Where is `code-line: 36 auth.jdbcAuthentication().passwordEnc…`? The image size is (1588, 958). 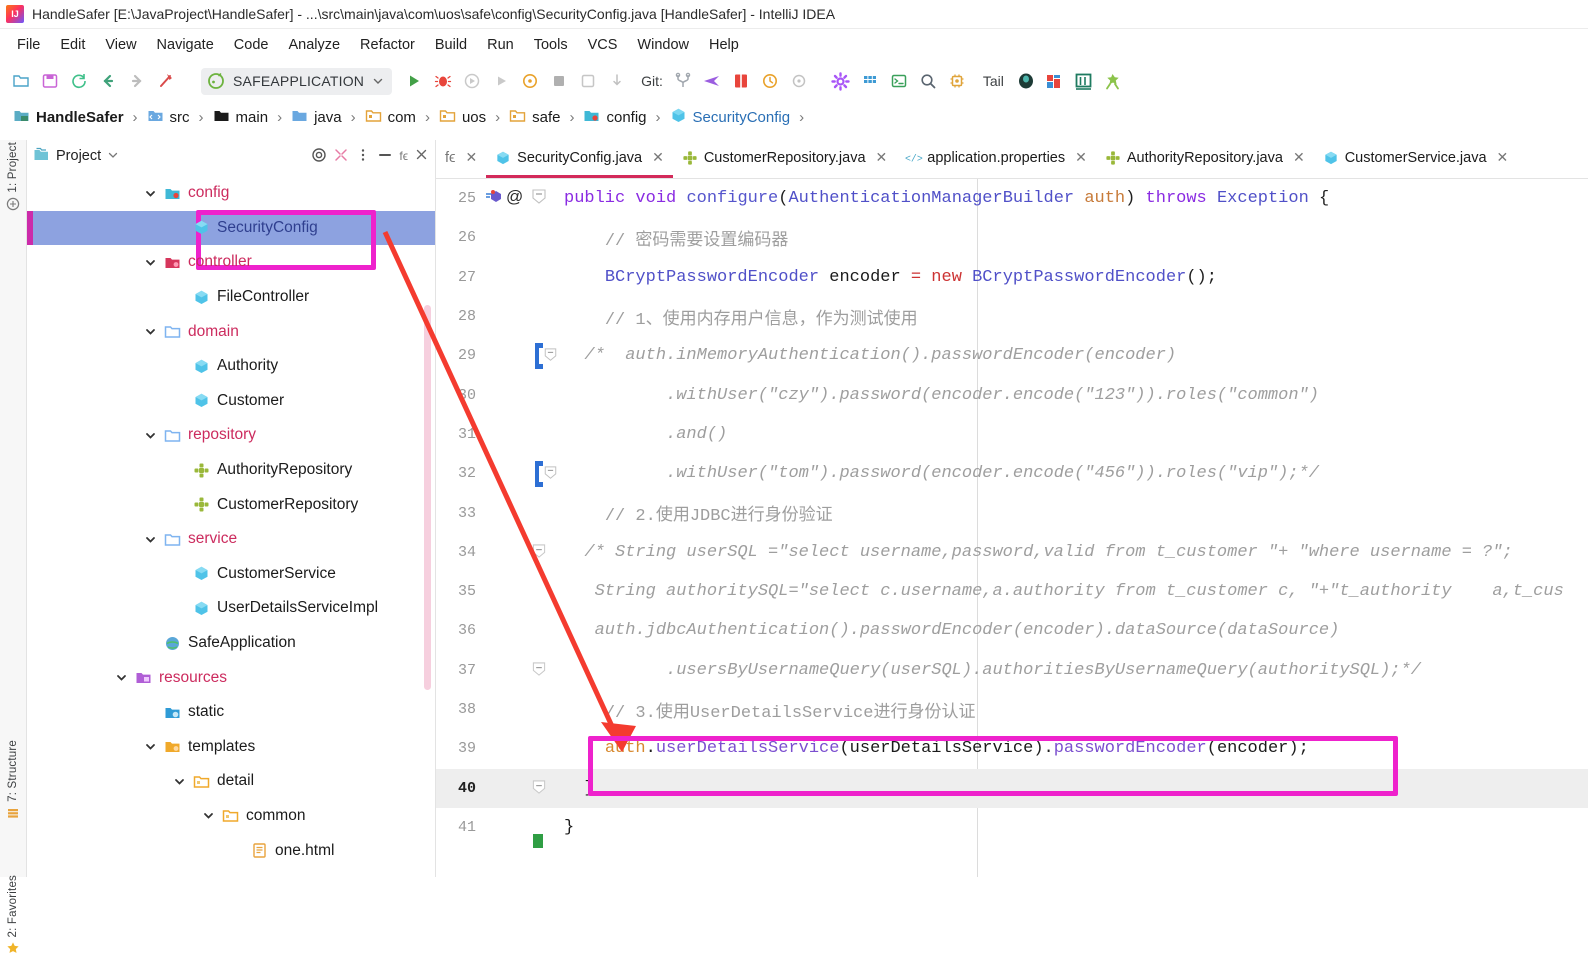
code-line: 36 auth.jdbcAuthentication().passwordEnc… is located at coordinates (1012, 630).